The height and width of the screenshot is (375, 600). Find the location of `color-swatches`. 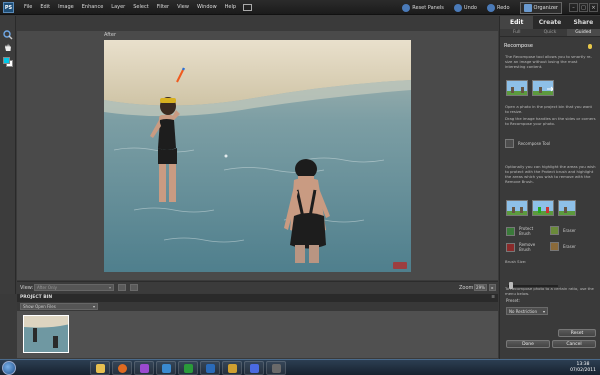

color-swatches is located at coordinates (8, 62).